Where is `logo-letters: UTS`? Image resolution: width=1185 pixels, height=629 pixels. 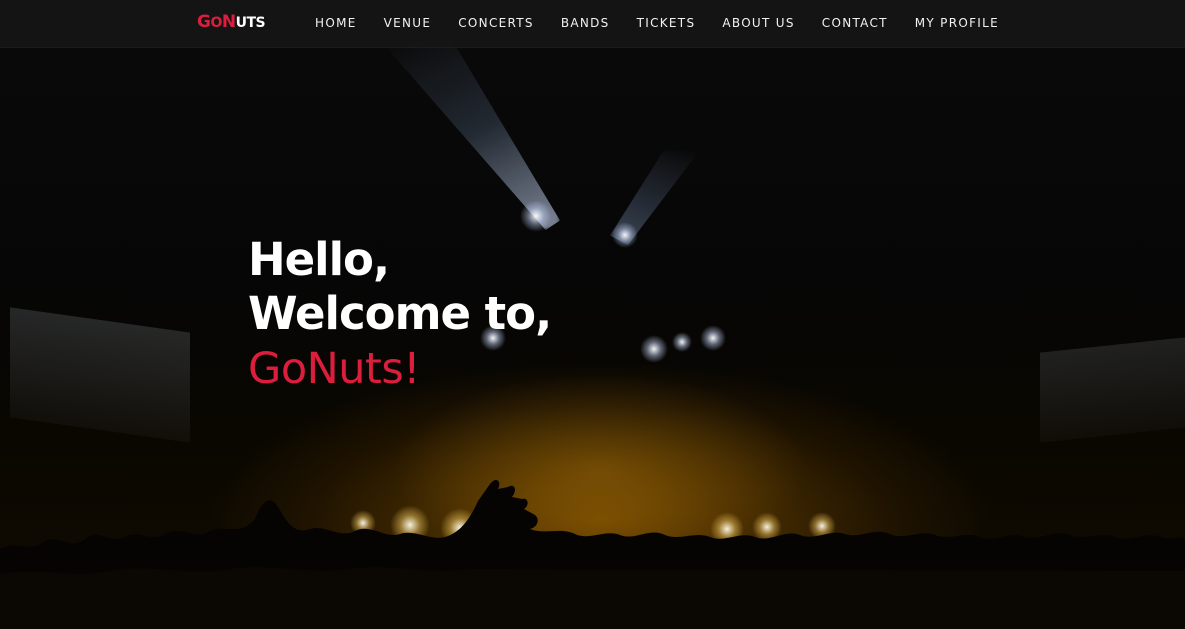 logo-letters: UTS is located at coordinates (250, 23).